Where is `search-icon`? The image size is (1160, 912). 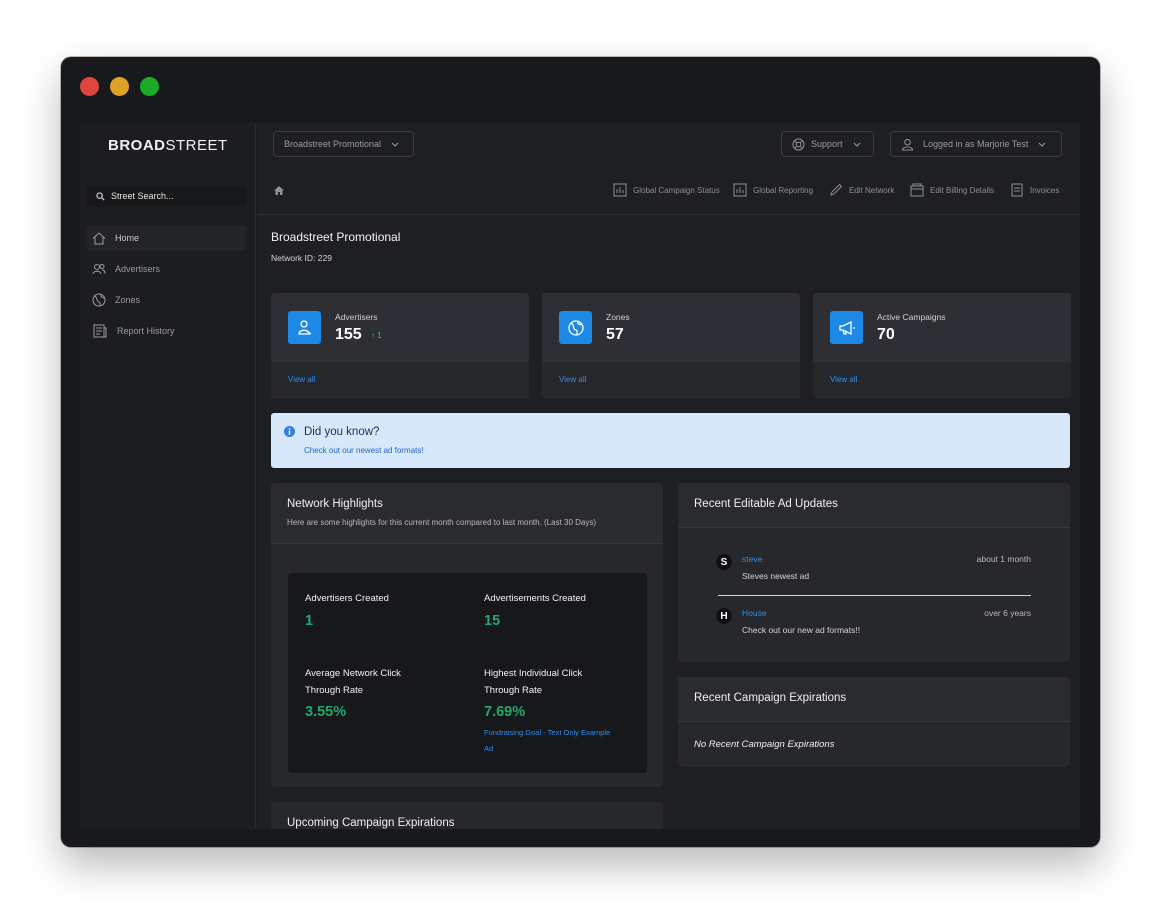
search-icon is located at coordinates (100, 196).